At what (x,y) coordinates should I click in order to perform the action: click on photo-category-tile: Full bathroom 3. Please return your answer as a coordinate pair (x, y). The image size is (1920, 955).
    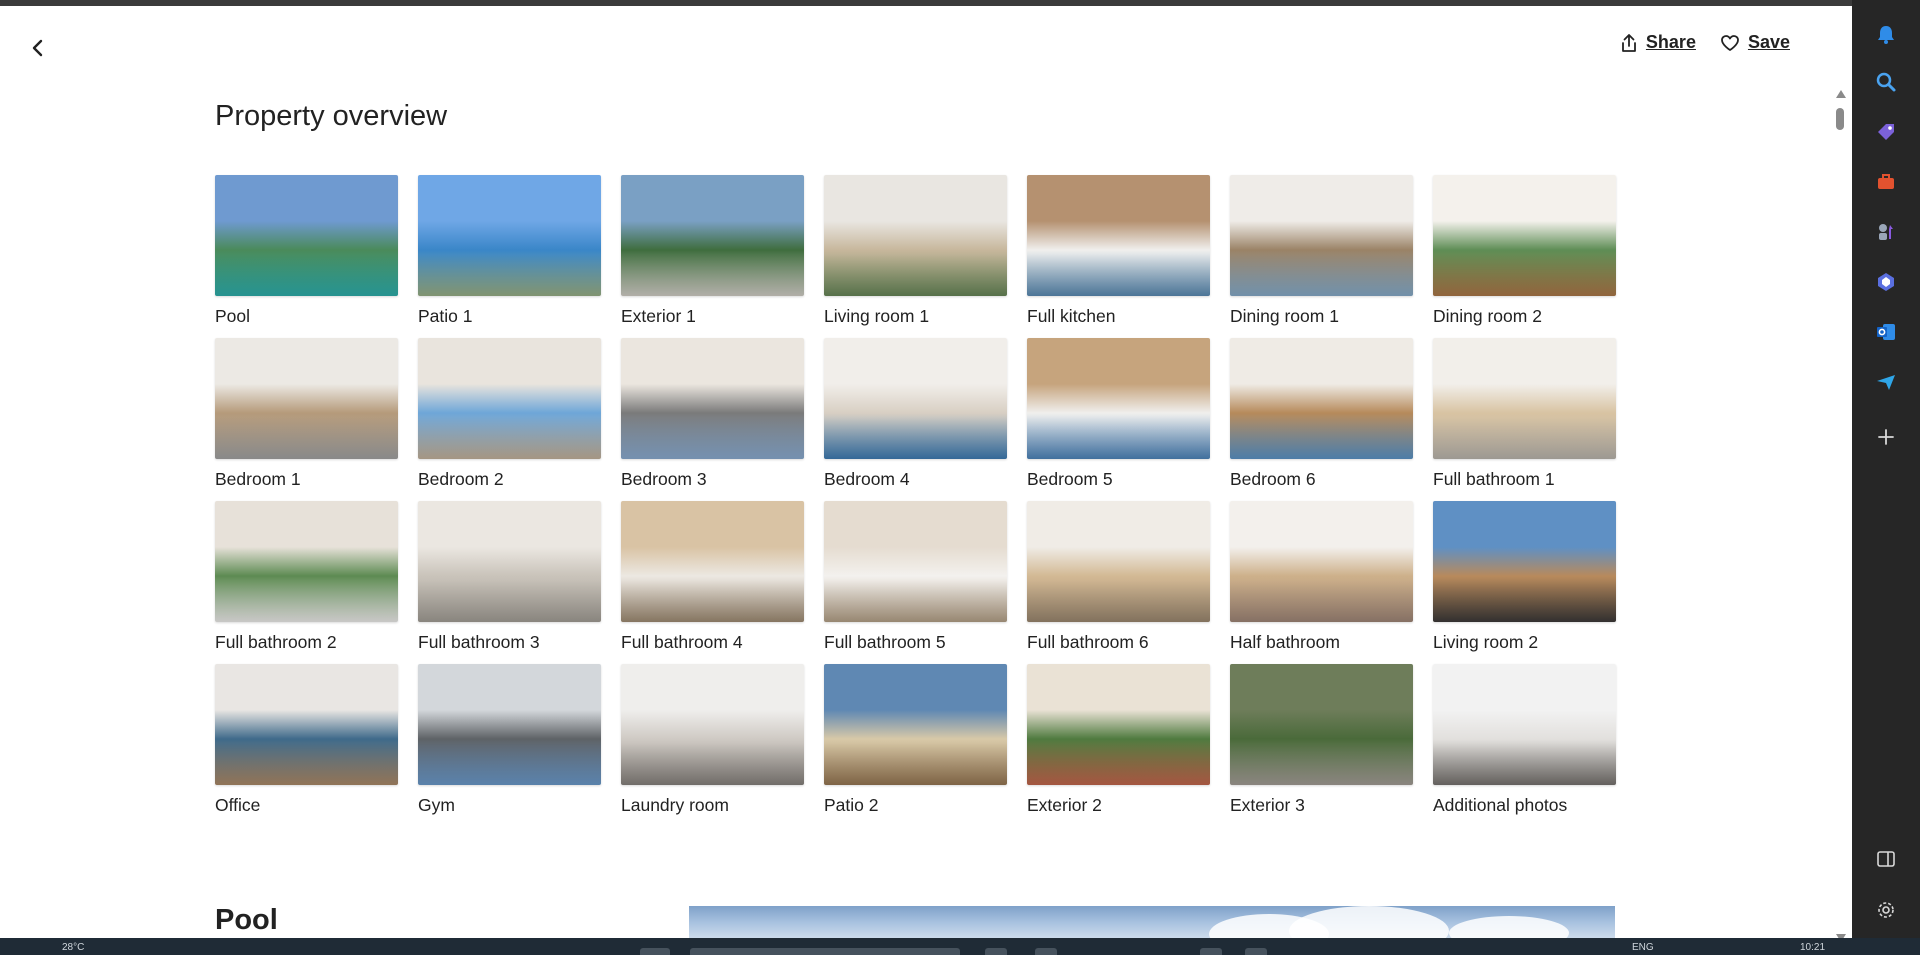
    Looking at the image, I should click on (509, 577).